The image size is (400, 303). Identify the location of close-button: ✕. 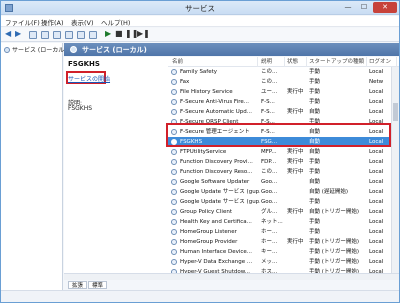
(385, 7).